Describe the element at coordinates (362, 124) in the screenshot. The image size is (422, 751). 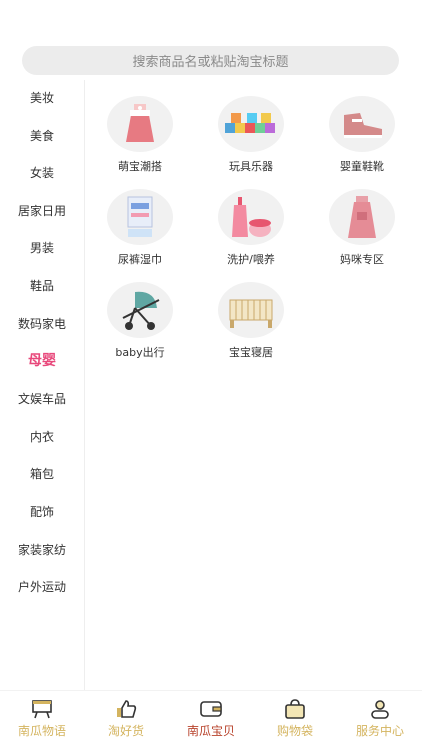
I see `baby-shoe-icon` at that location.